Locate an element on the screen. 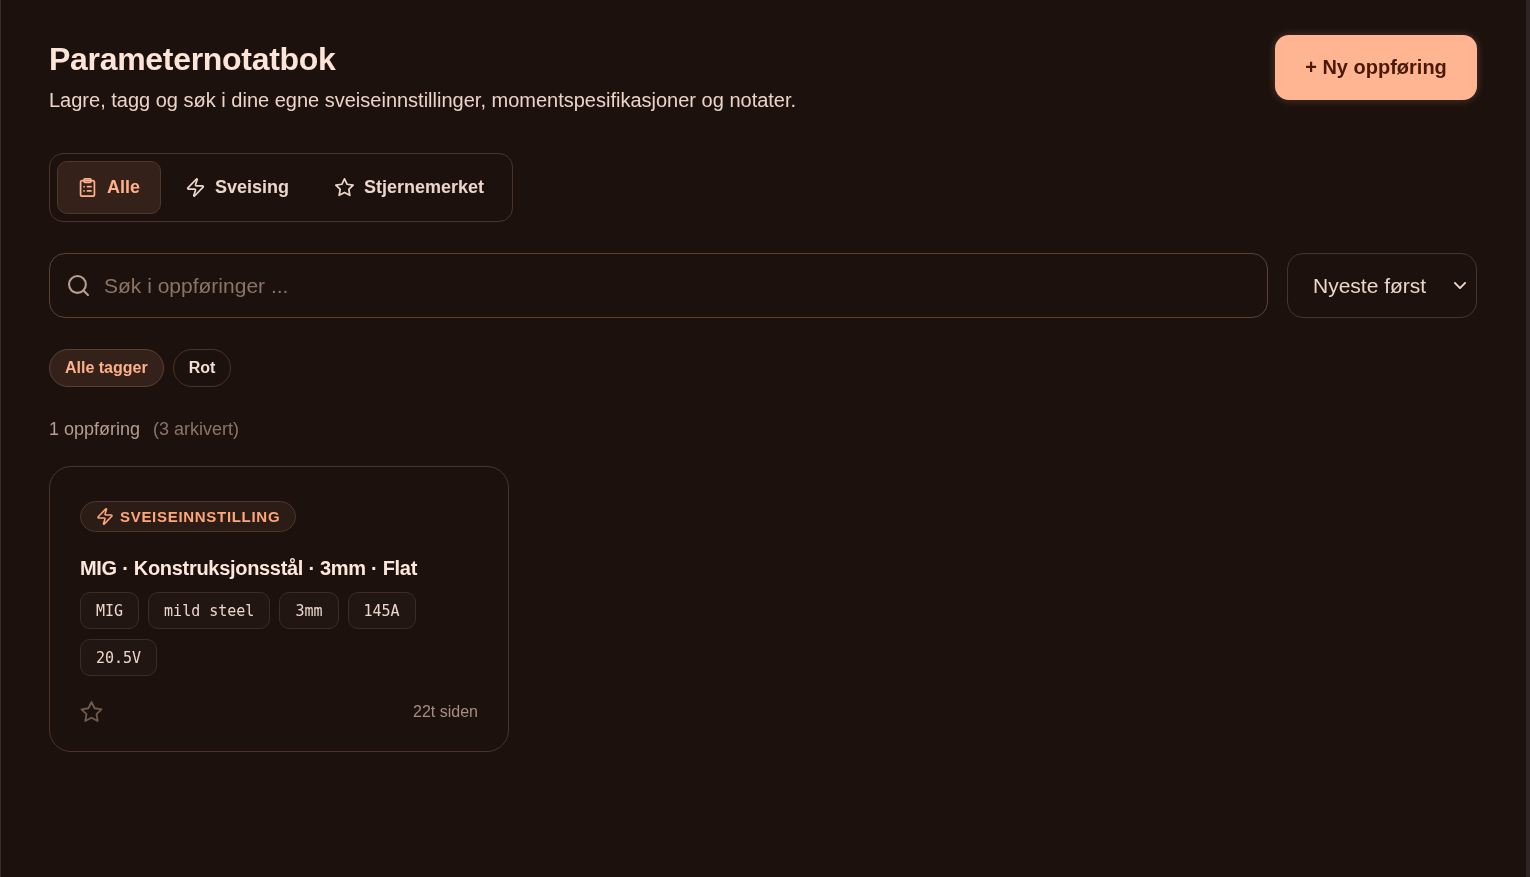  tab: Stjernemerket is located at coordinates (410, 187).